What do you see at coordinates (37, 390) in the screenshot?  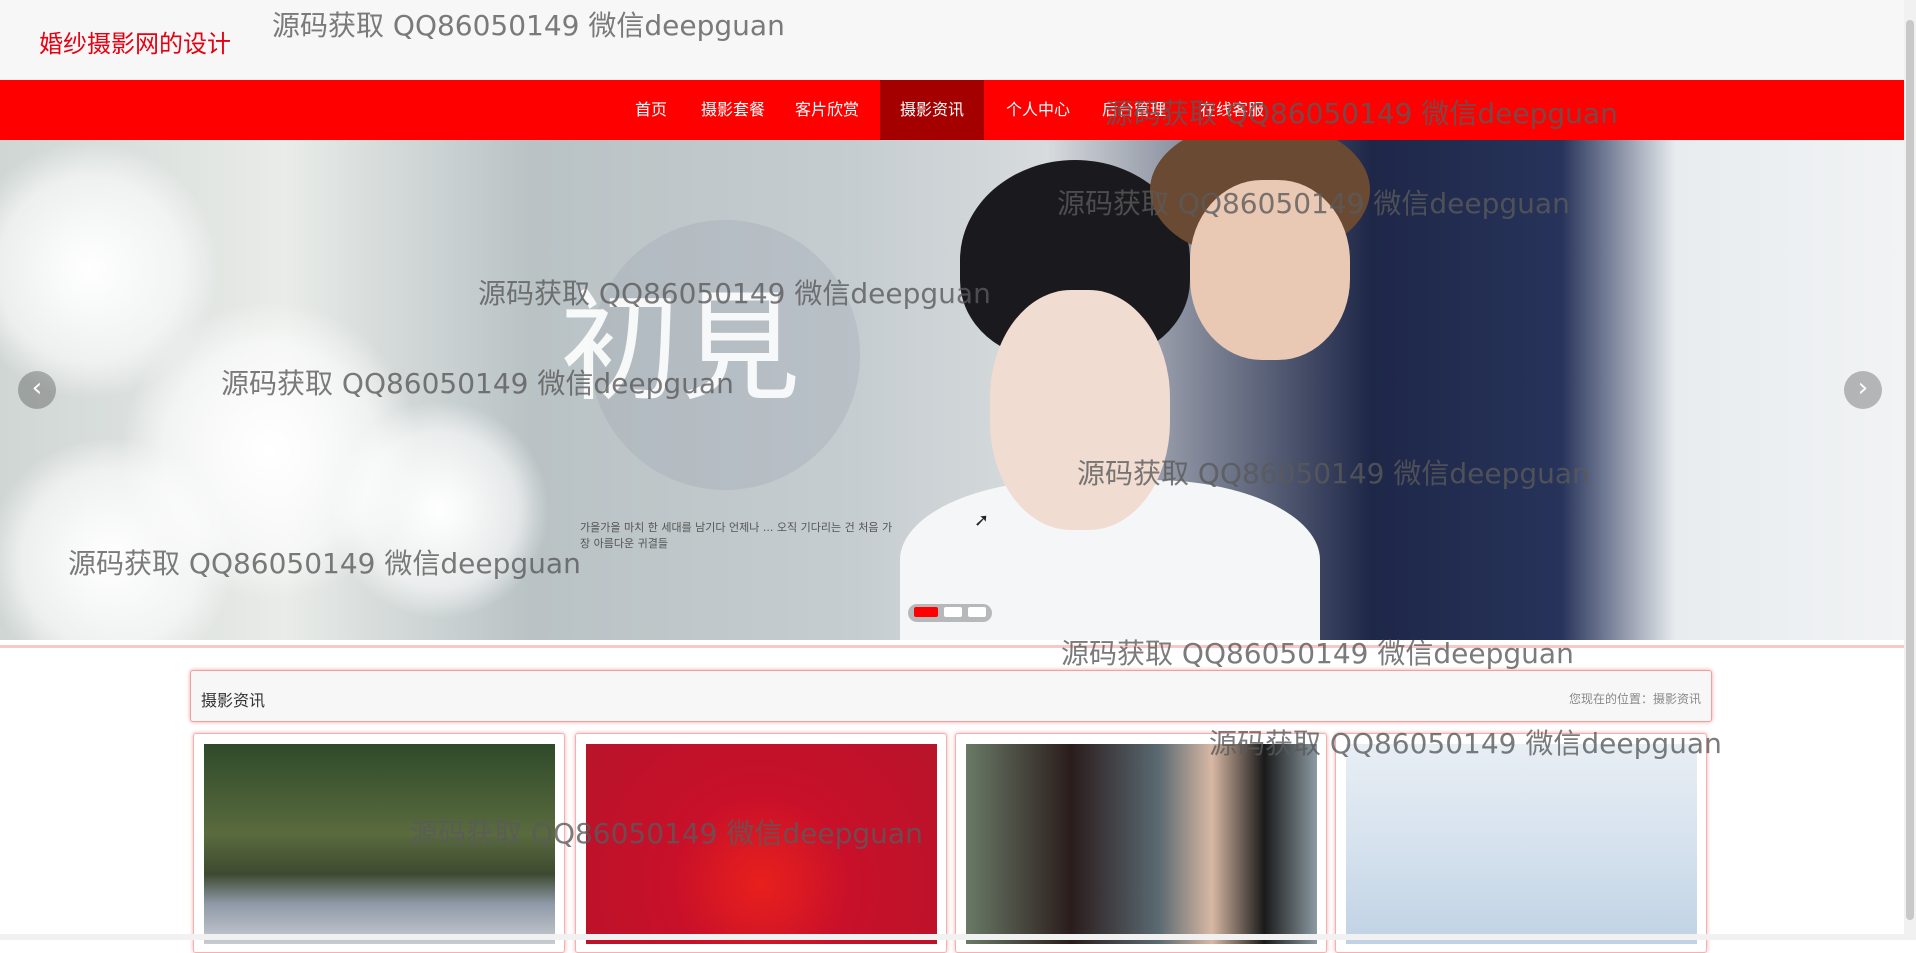 I see `chevron-left-icon: ‹` at bounding box center [37, 390].